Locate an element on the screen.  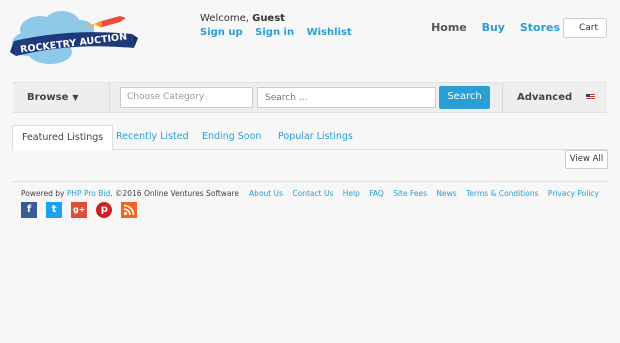
facebook-icon: f is located at coordinates (29, 210).